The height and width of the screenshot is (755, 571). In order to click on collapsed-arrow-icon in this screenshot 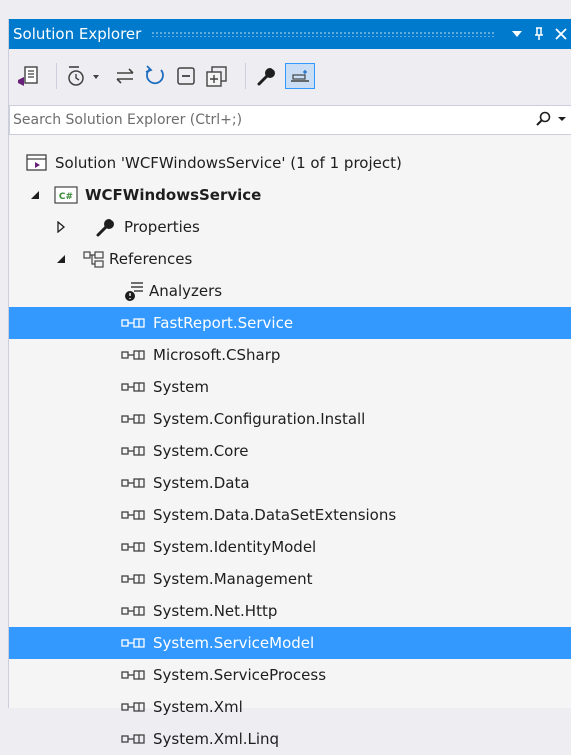, I will do `click(61, 227)`.